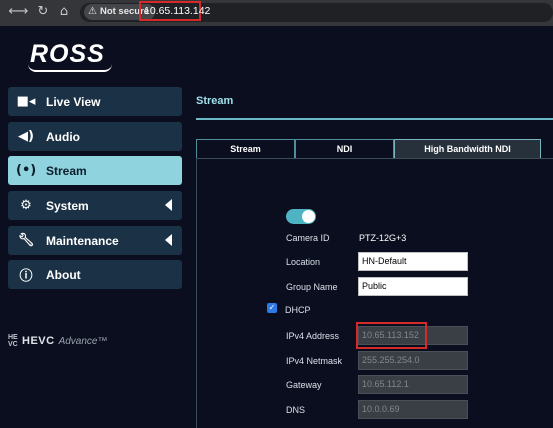 The width and height of the screenshot is (553, 428). What do you see at coordinates (63, 274) in the screenshot?
I see `sidebar-item-label: About` at bounding box center [63, 274].